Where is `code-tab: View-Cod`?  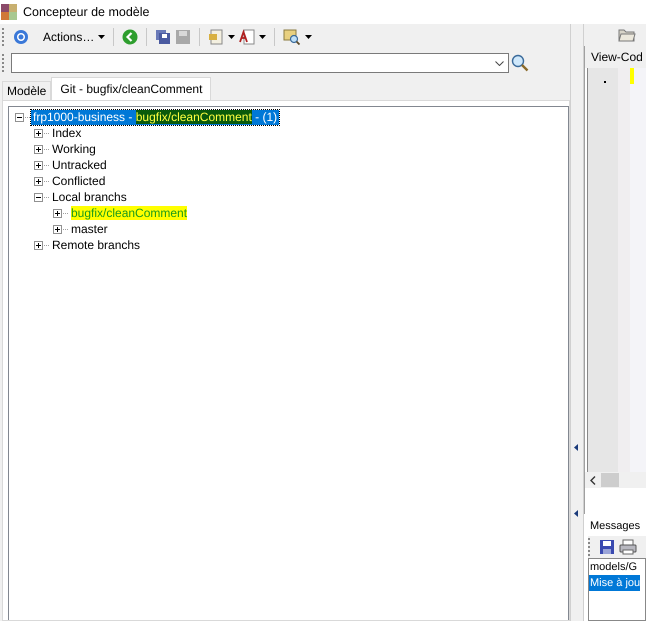
code-tab: View-Cod is located at coordinates (615, 57).